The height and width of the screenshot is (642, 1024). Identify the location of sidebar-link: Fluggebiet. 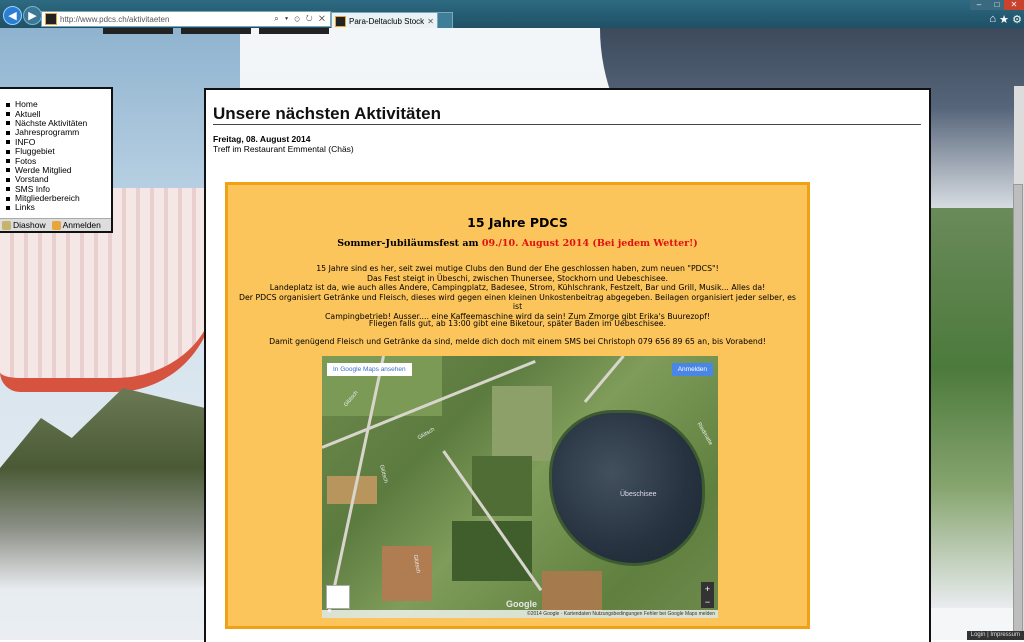
(35, 151).